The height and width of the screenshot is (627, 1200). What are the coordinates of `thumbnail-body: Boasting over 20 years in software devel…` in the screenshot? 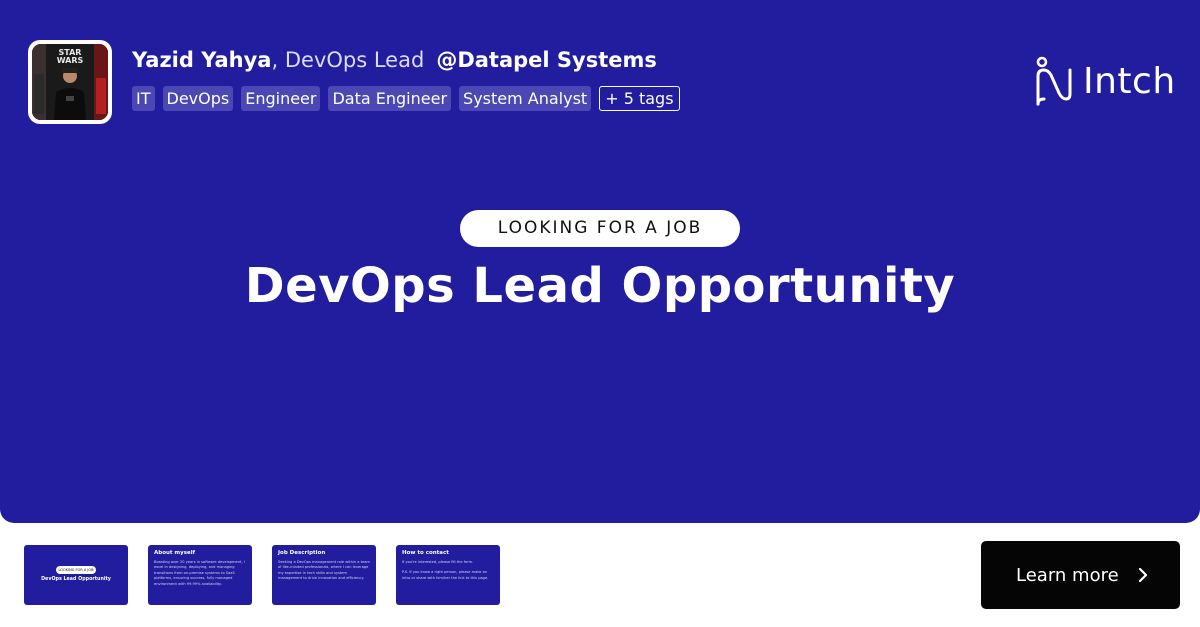 It's located at (199, 573).